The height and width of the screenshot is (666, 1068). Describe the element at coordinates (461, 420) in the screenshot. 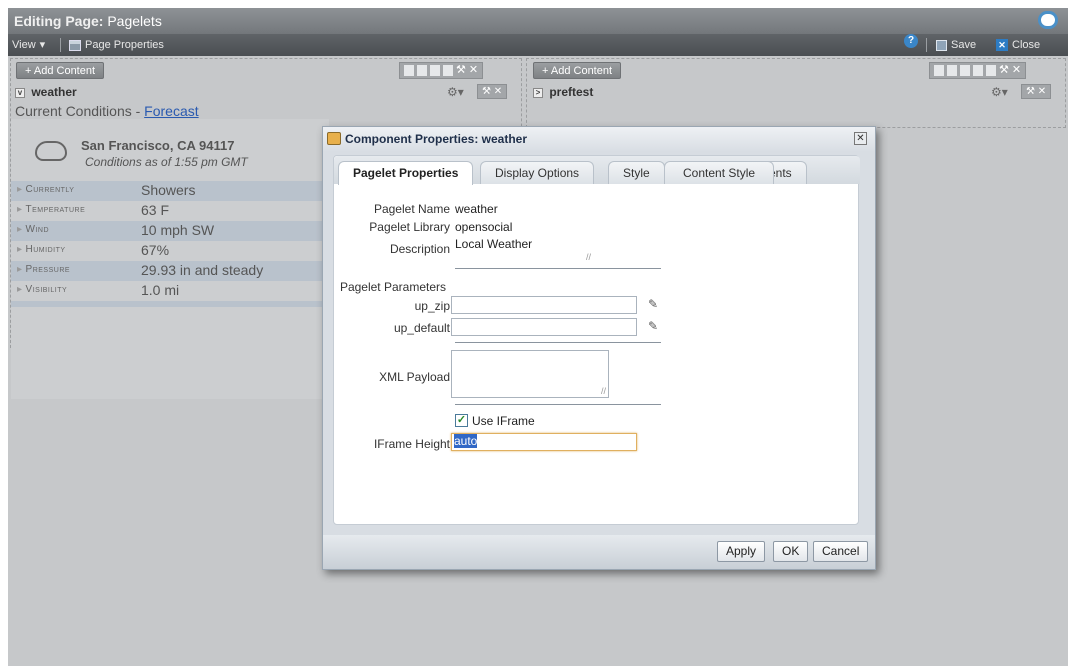

I see `use-iframe-checkbox: ✓` at that location.